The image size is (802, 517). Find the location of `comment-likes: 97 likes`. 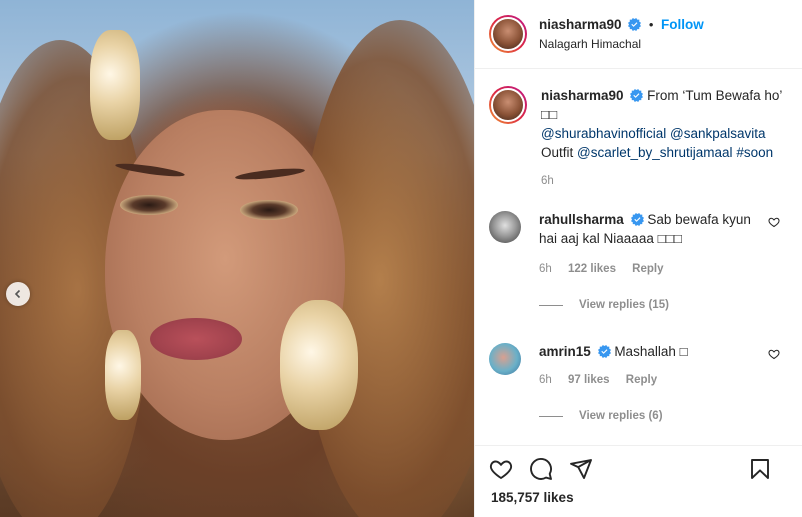

comment-likes: 97 likes is located at coordinates (589, 380).